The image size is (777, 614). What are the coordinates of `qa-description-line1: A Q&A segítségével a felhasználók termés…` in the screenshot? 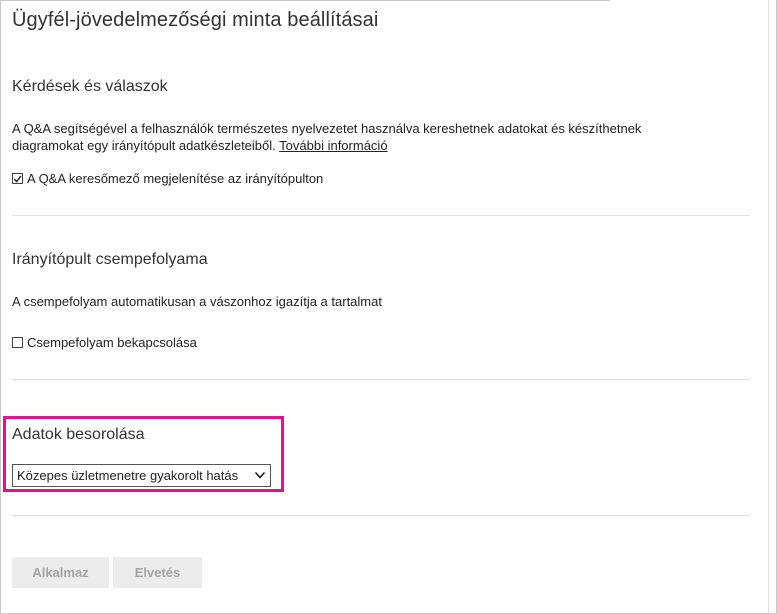 It's located at (327, 128).